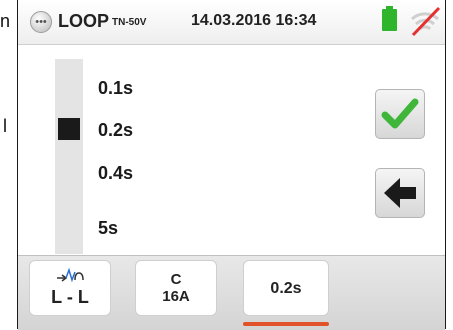  I want to click on tab-measure-mode: L - L, so click(70, 288).